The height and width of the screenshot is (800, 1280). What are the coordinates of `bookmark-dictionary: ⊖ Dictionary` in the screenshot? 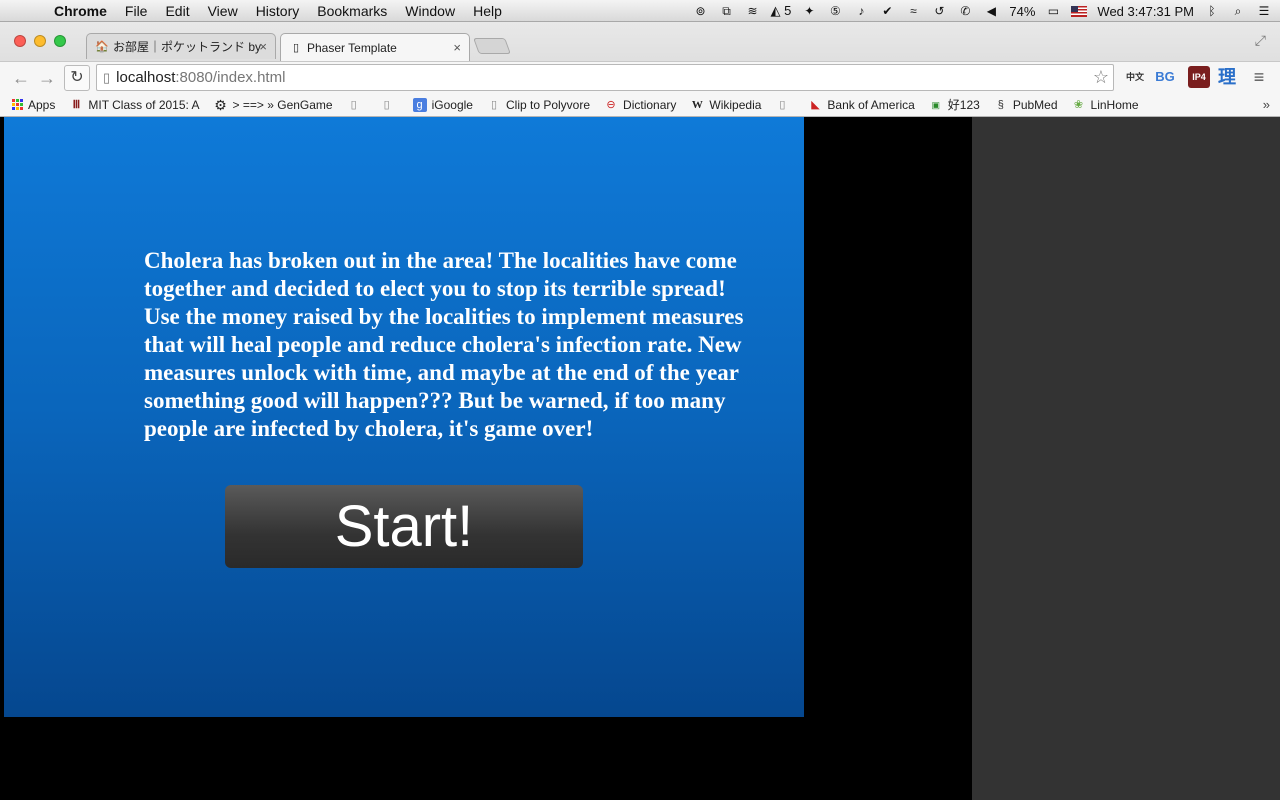 It's located at (640, 105).